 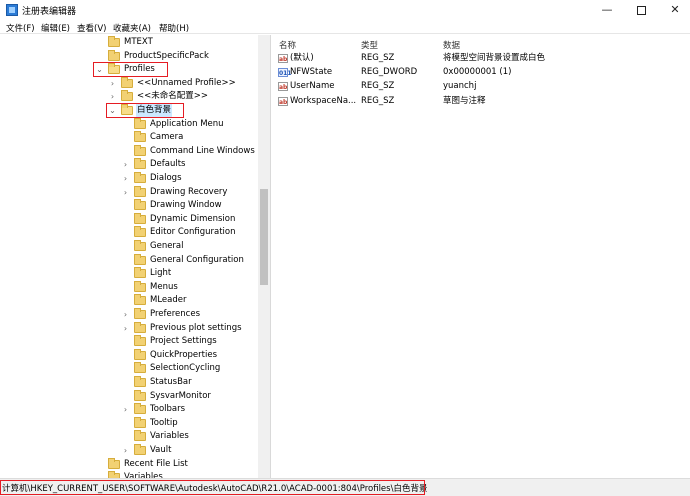 What do you see at coordinates (168, 164) in the screenshot?
I see `tree-item-label: Defaults` at bounding box center [168, 164].